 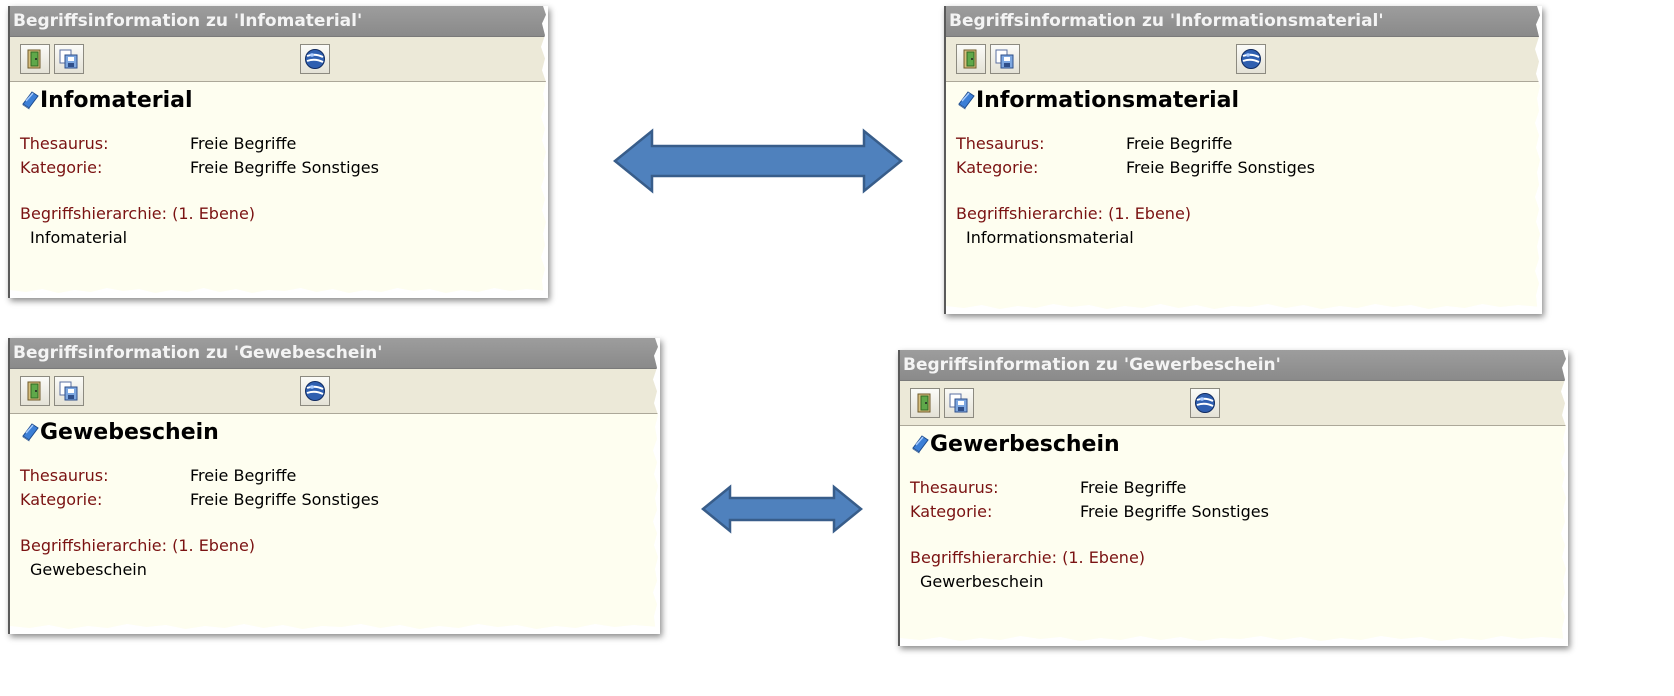 I want to click on hierarchy-item: Gewebeschein, so click(x=88, y=569).